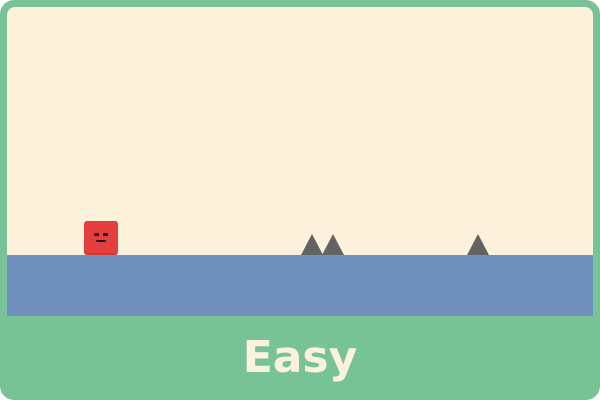  Describe the element at coordinates (300, 285) in the screenshot. I see `ground-platform` at that location.